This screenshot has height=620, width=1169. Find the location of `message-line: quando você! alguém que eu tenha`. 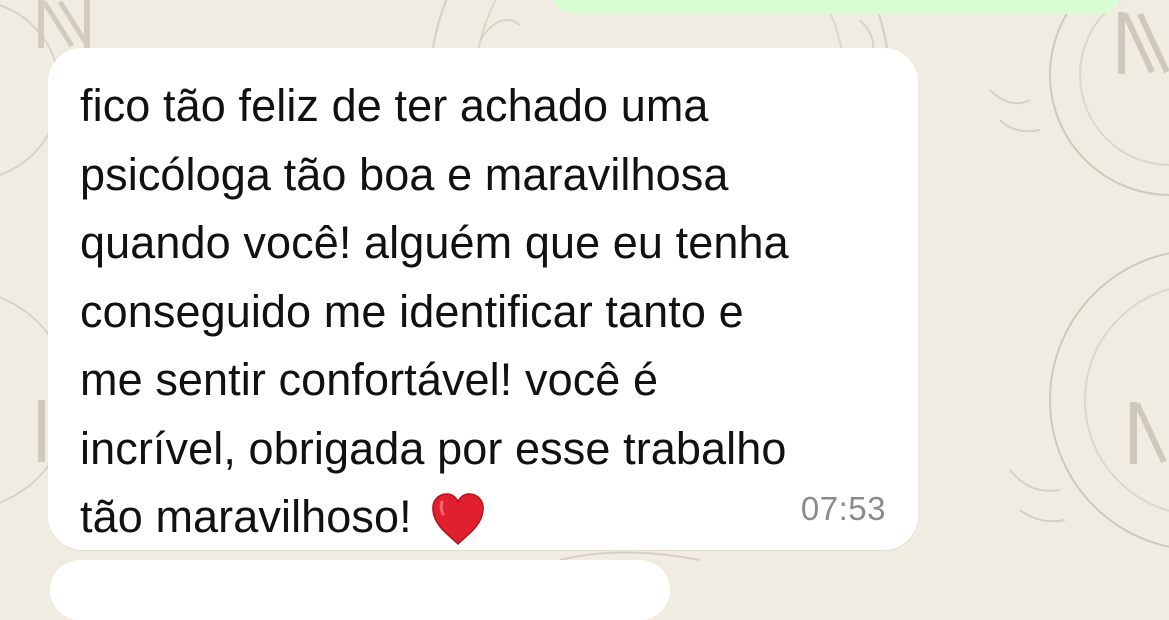

message-line: quando você! alguém que eu tenha is located at coordinates (434, 242).